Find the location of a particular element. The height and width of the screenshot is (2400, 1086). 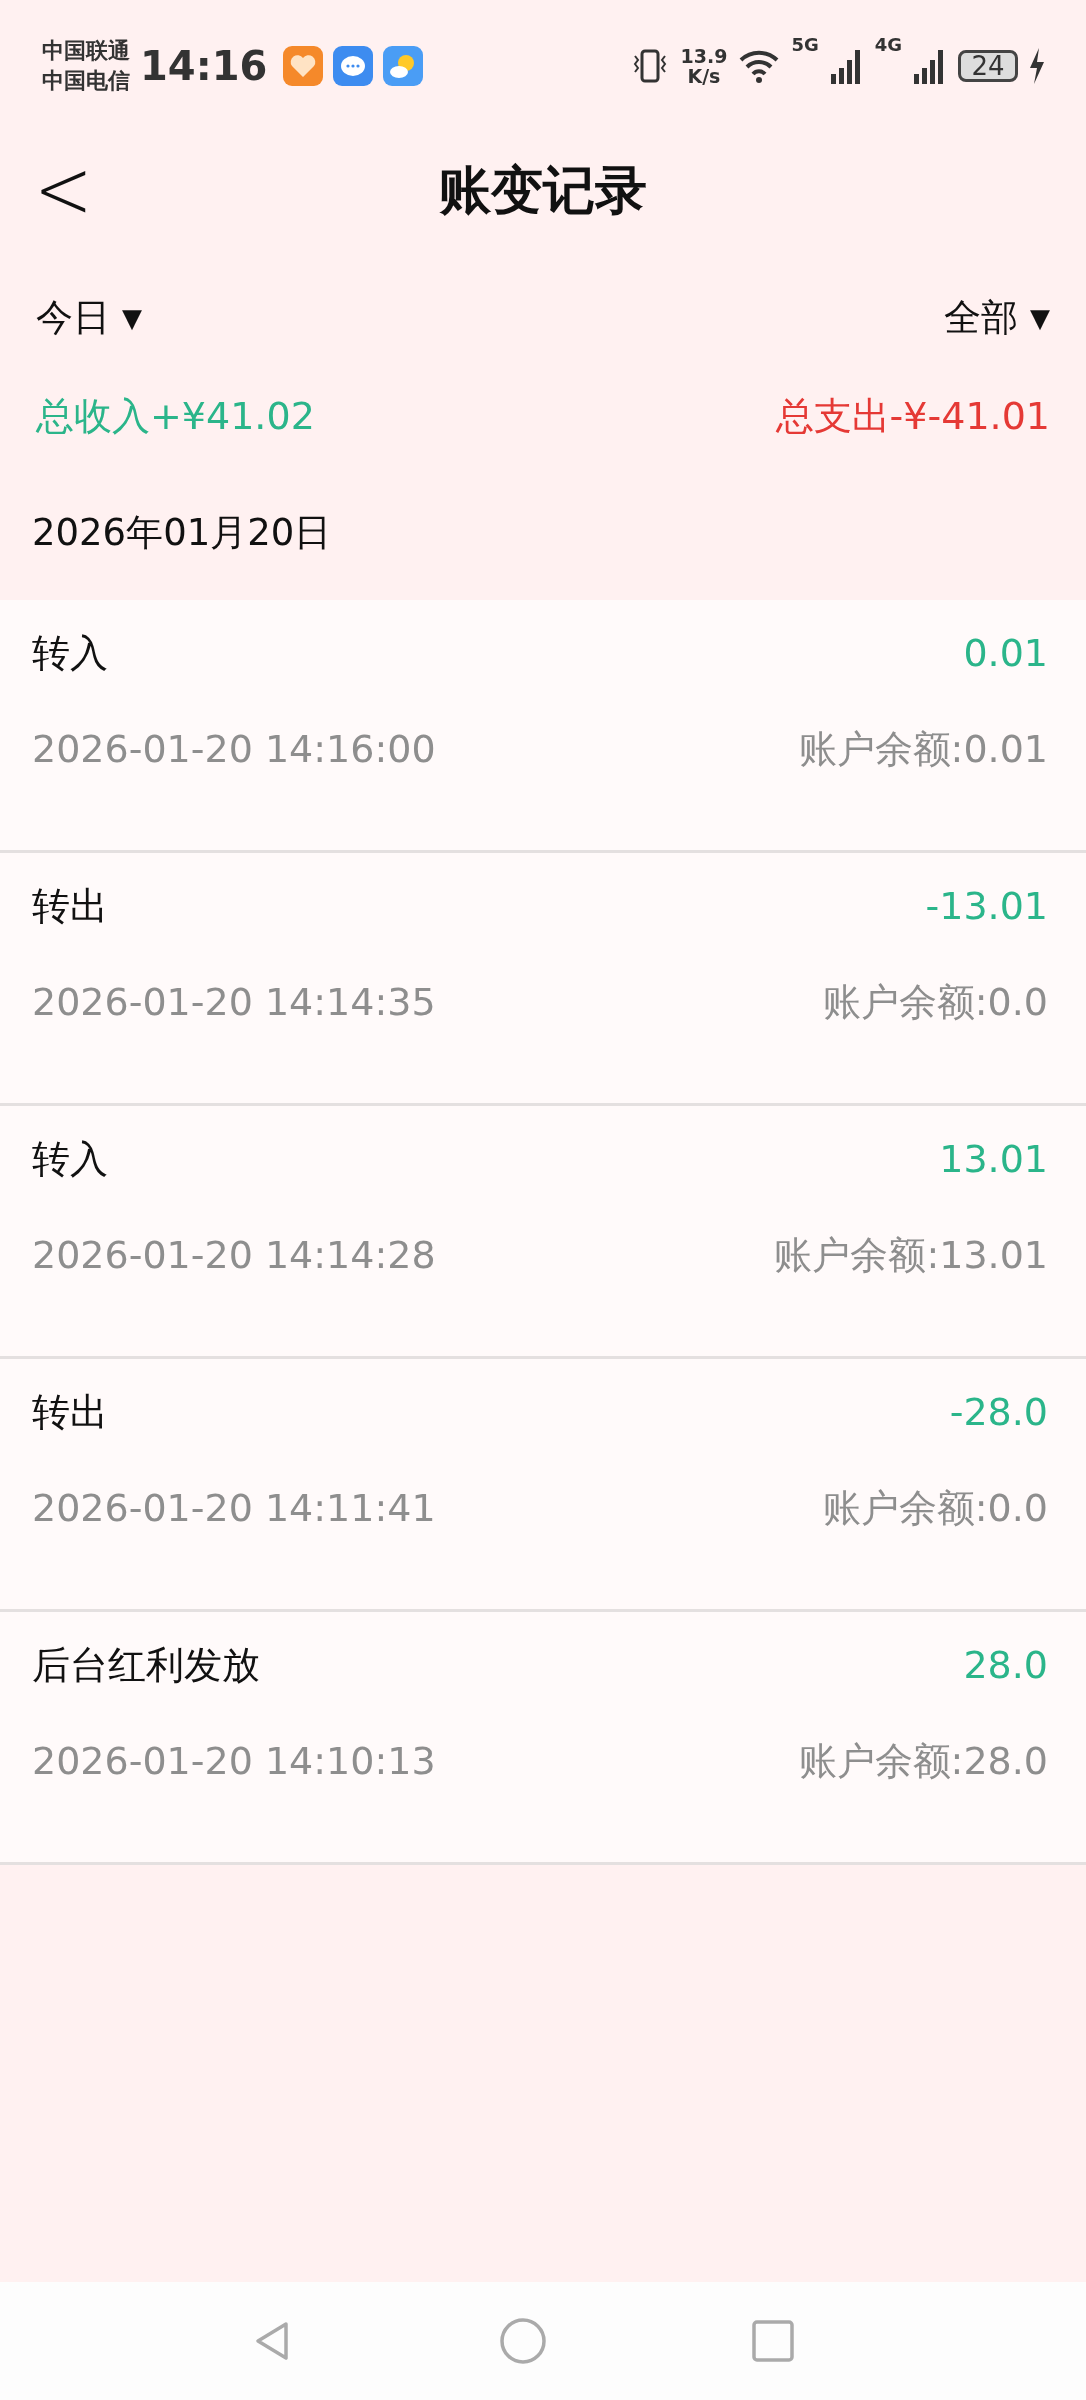

weather-app-icon is located at coordinates (403, 66).